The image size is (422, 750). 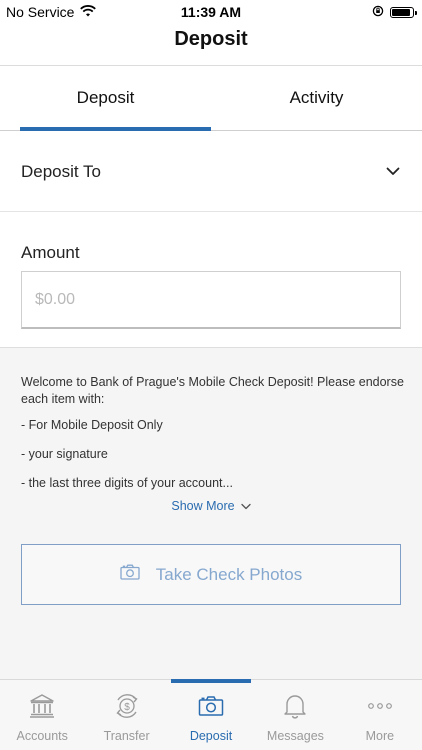 What do you see at coordinates (50, 252) in the screenshot?
I see `amount-label: Amount` at bounding box center [50, 252].